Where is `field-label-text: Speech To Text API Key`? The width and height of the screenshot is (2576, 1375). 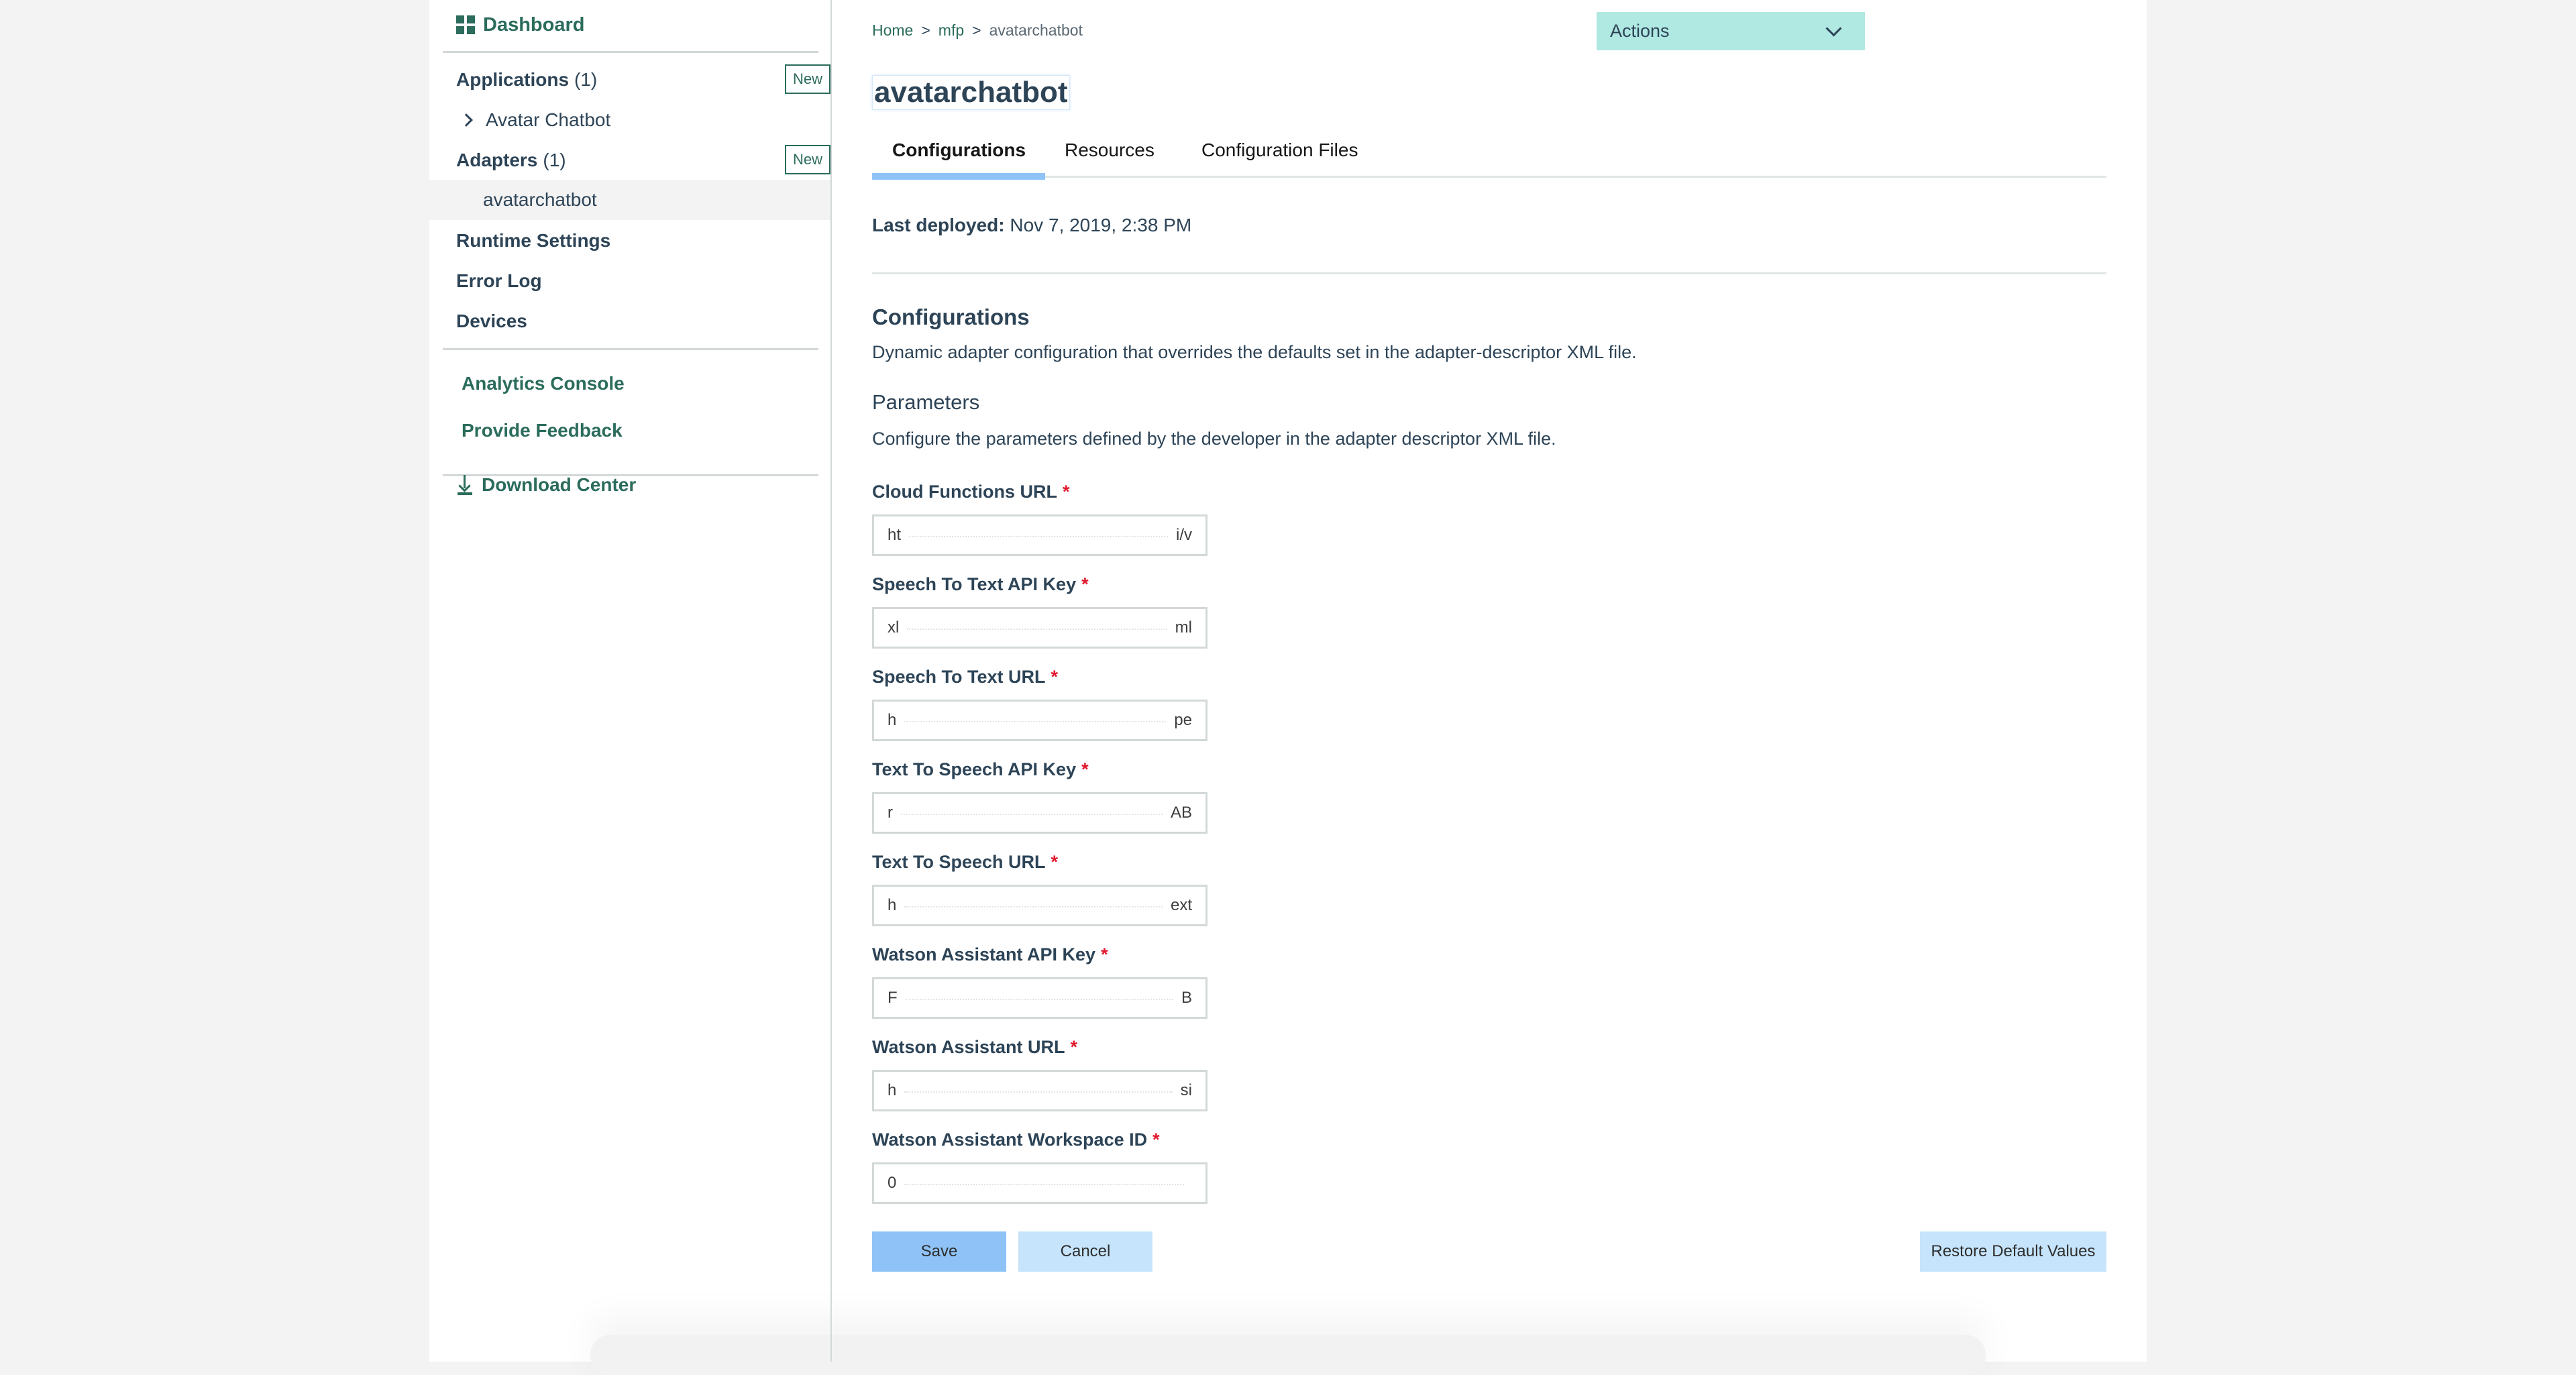
field-label-text: Speech To Text API Key is located at coordinates (974, 584).